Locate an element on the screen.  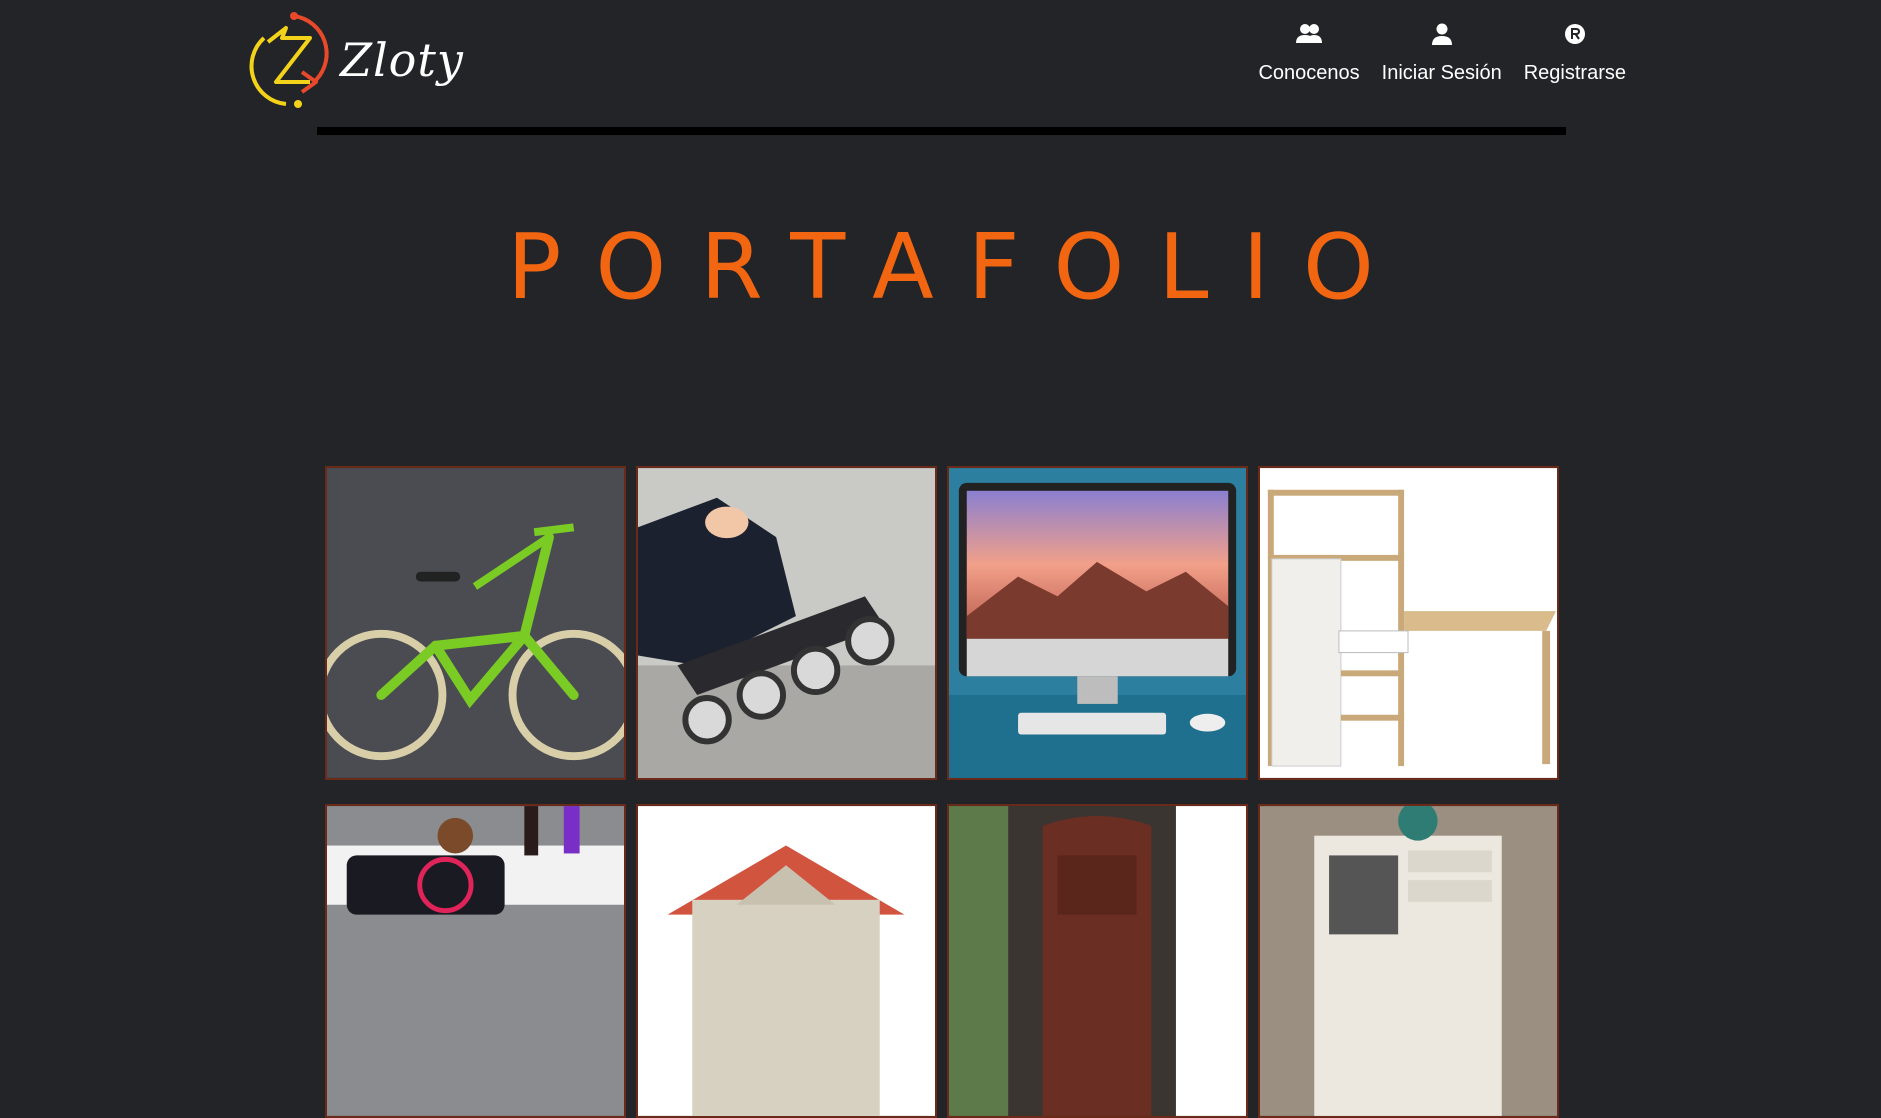
brand-logo: Zloty is located at coordinates (355, 60).